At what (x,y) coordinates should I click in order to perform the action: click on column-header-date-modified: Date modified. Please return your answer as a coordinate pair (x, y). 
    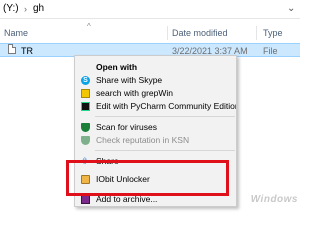
    Looking at the image, I should click on (200, 33).